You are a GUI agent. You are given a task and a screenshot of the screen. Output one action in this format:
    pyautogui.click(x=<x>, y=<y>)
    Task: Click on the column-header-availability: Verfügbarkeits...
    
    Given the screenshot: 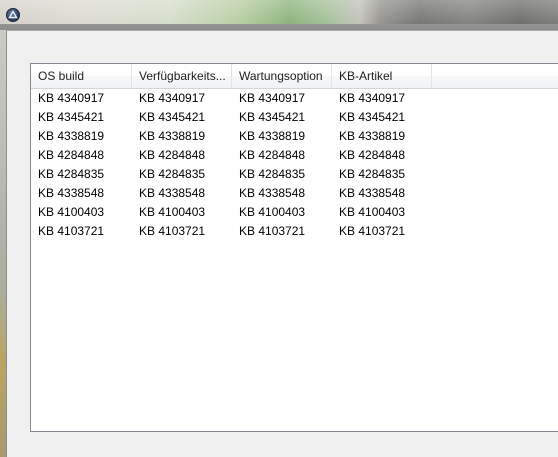 What is the action you would take?
    pyautogui.click(x=182, y=76)
    